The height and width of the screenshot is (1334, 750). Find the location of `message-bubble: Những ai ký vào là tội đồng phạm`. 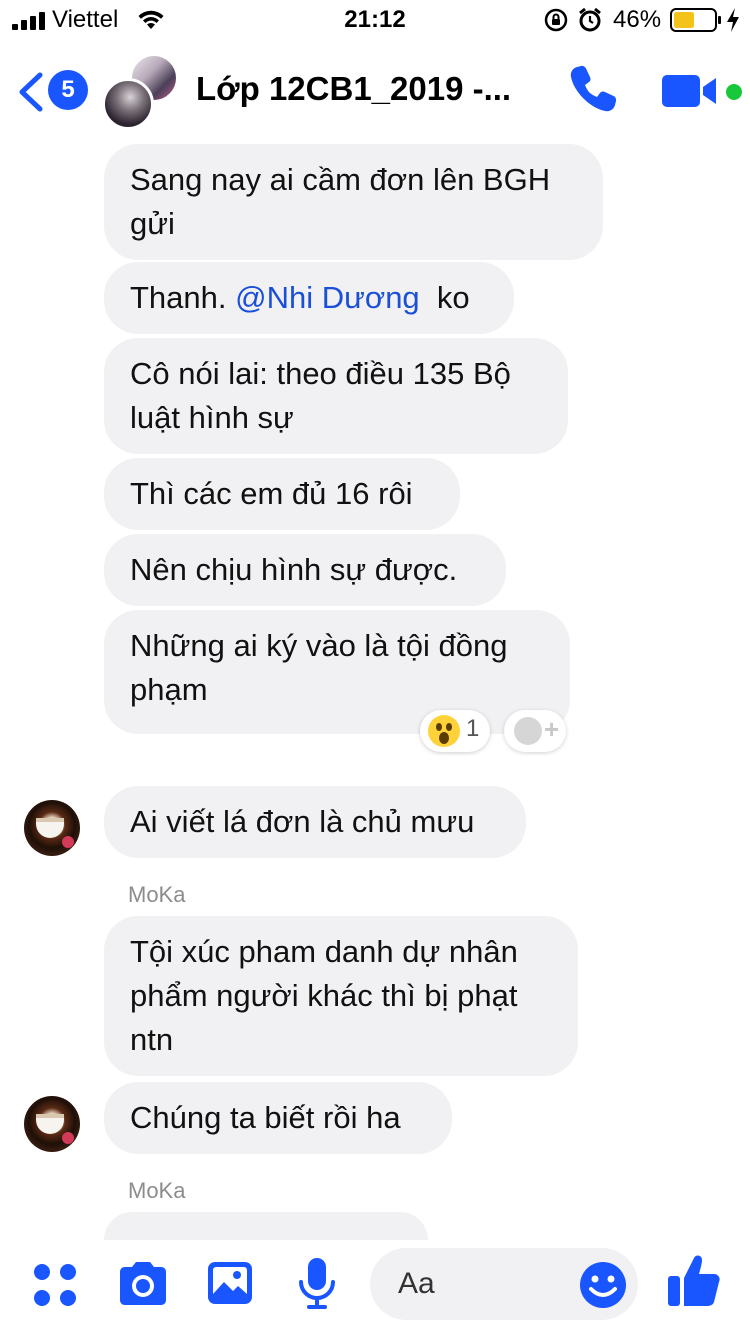

message-bubble: Những ai ký vào là tội đồng phạm is located at coordinates (337, 672).